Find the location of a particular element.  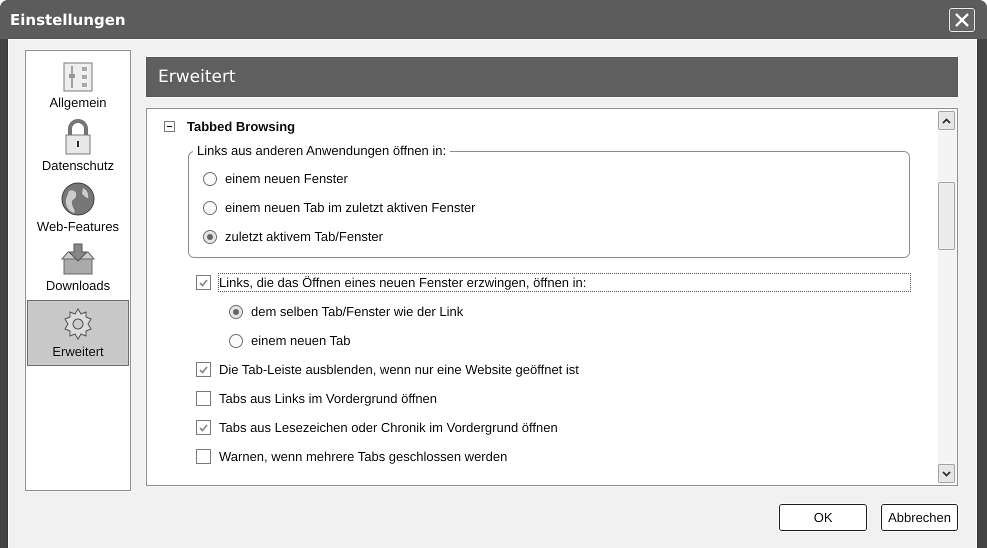

sidebar-item: Downloads is located at coordinates (78, 269).